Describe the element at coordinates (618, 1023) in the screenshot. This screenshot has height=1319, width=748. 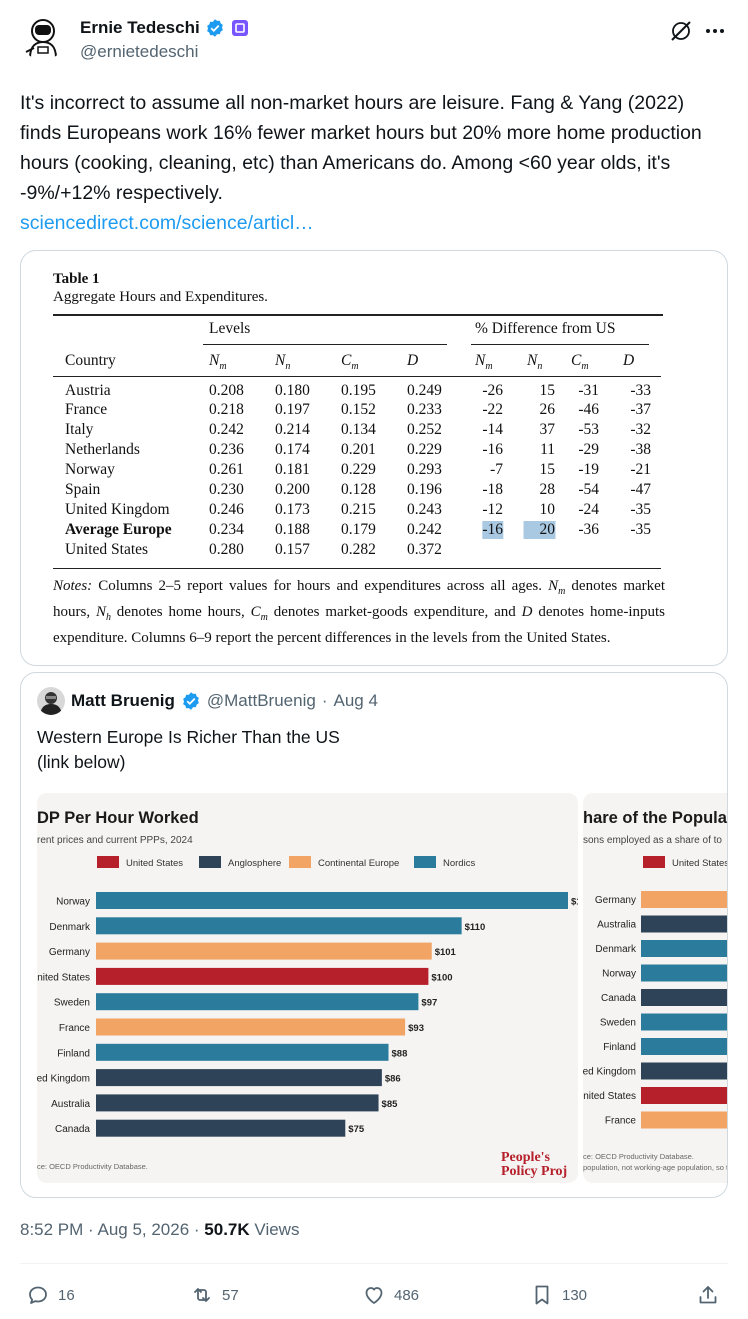
I see `category-label: Sweden` at that location.